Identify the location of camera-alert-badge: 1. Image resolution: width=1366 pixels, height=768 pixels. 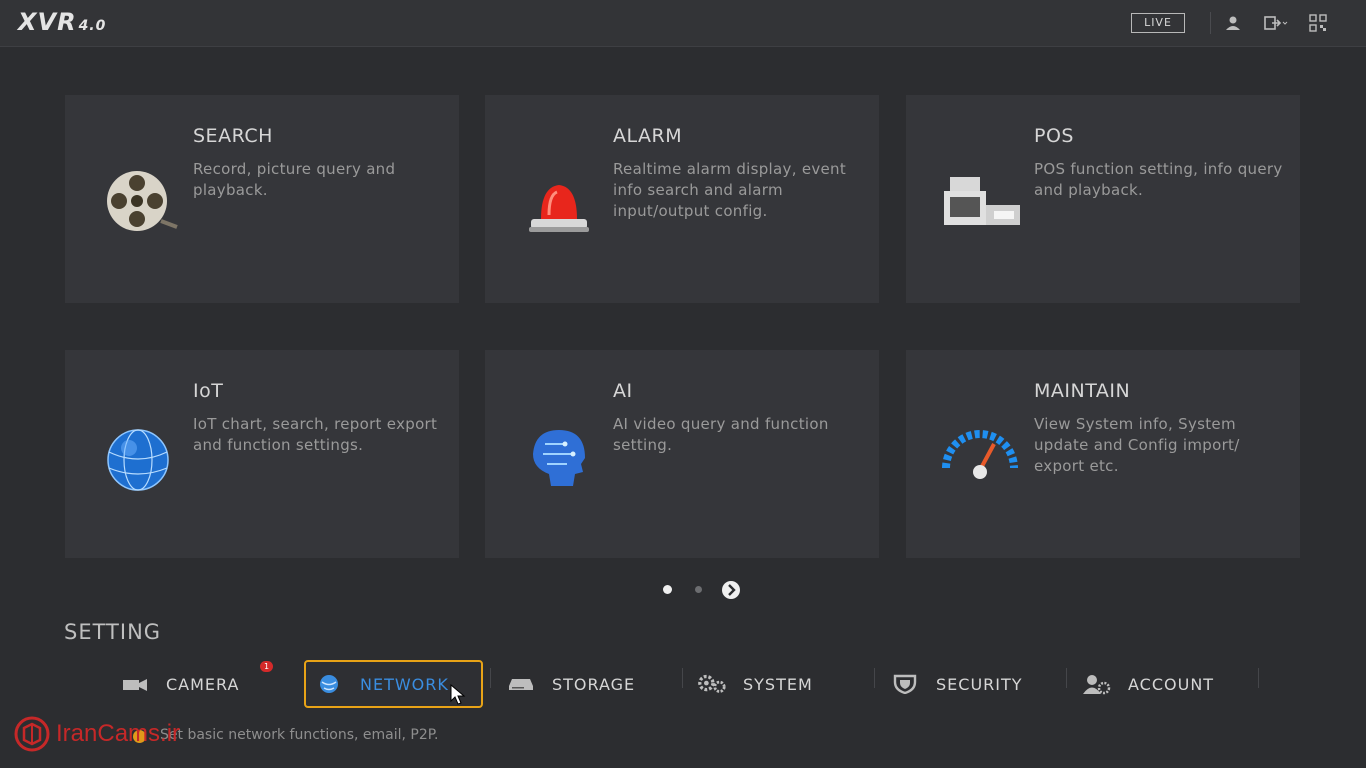
(266, 666).